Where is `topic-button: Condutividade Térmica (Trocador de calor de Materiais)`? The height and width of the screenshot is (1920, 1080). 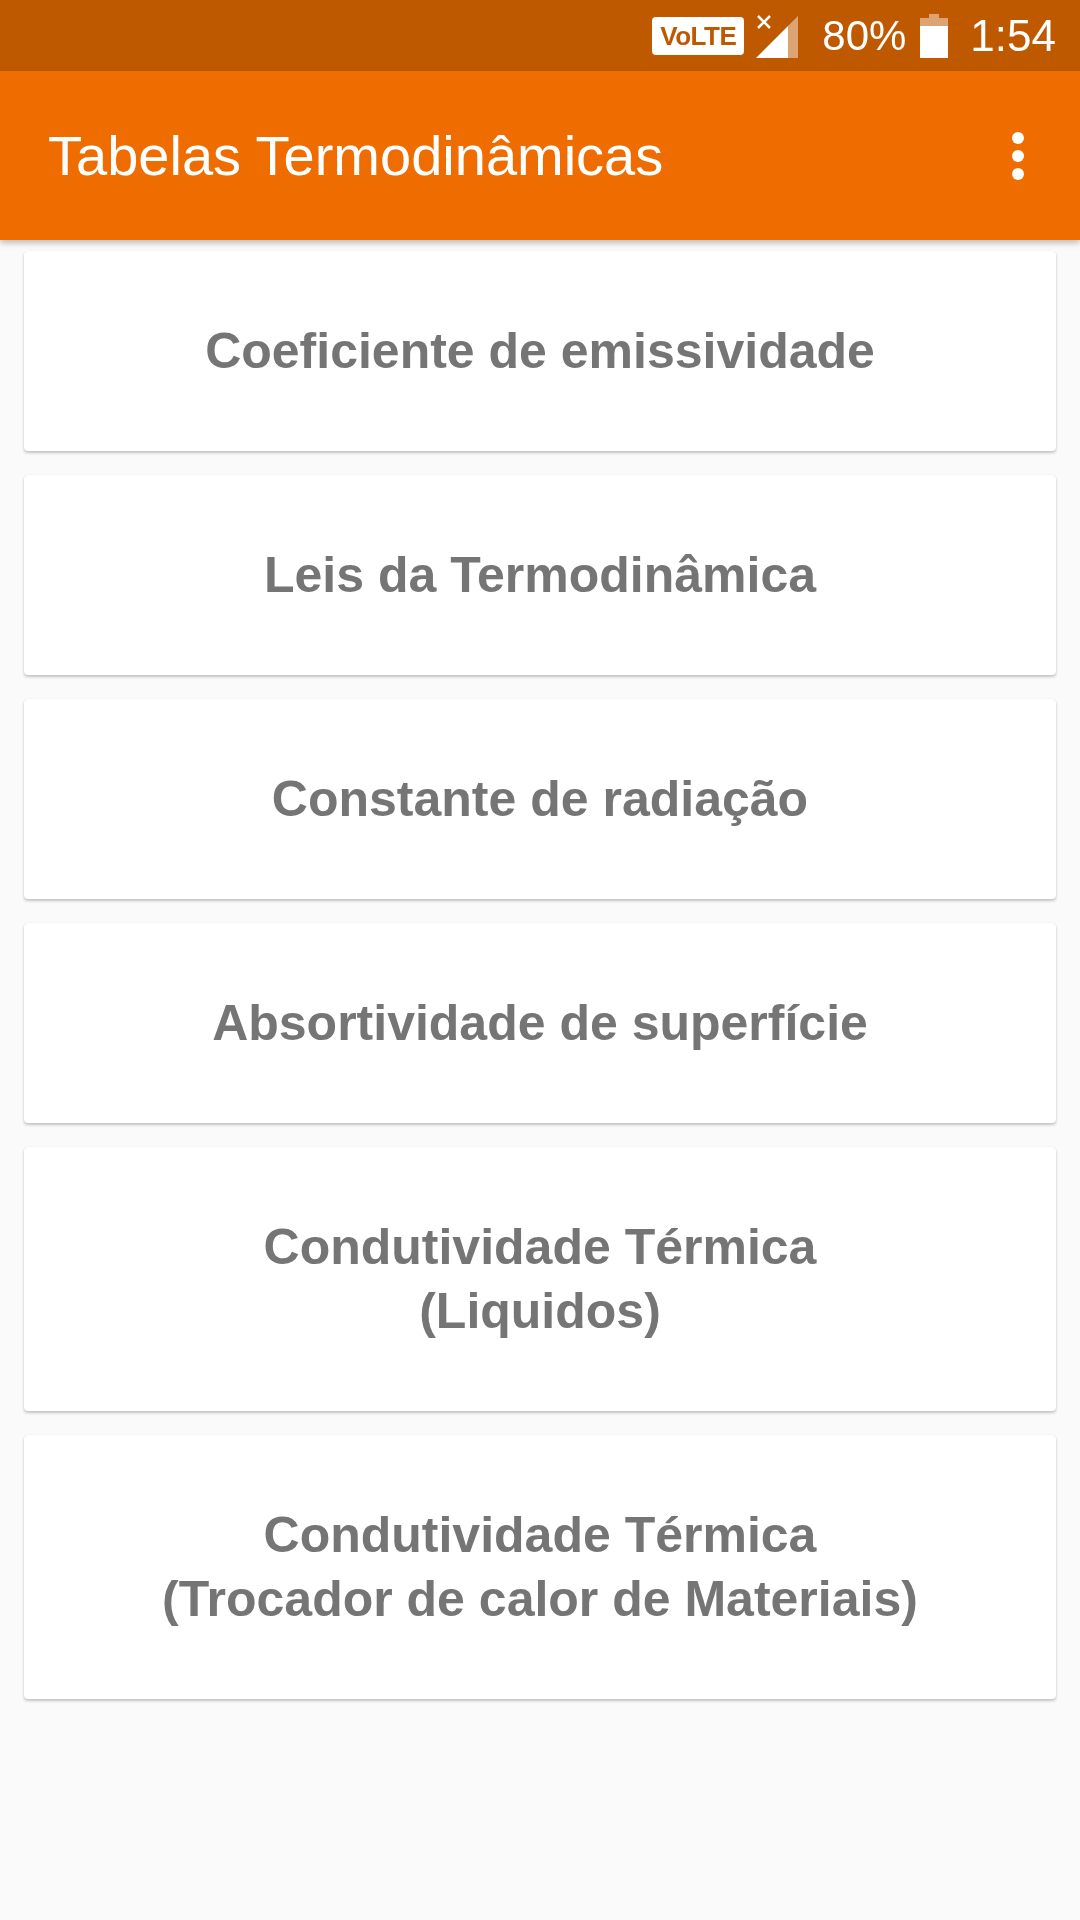 topic-button: Condutividade Térmica (Trocador de calor de Materiais) is located at coordinates (540, 1567).